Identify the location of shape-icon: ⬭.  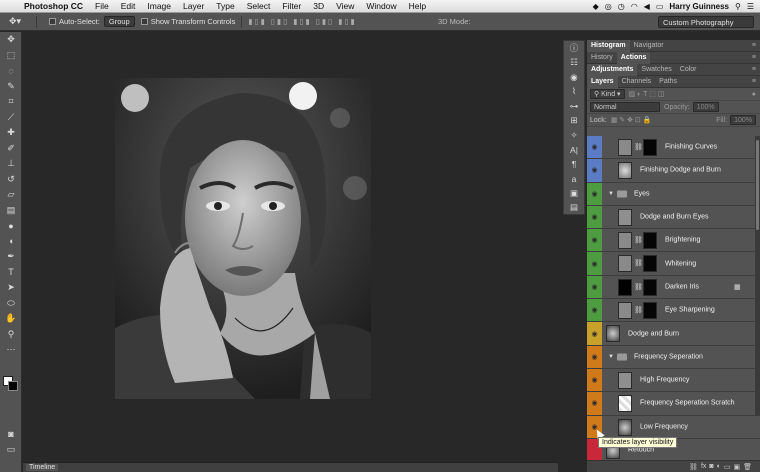
(11, 304).